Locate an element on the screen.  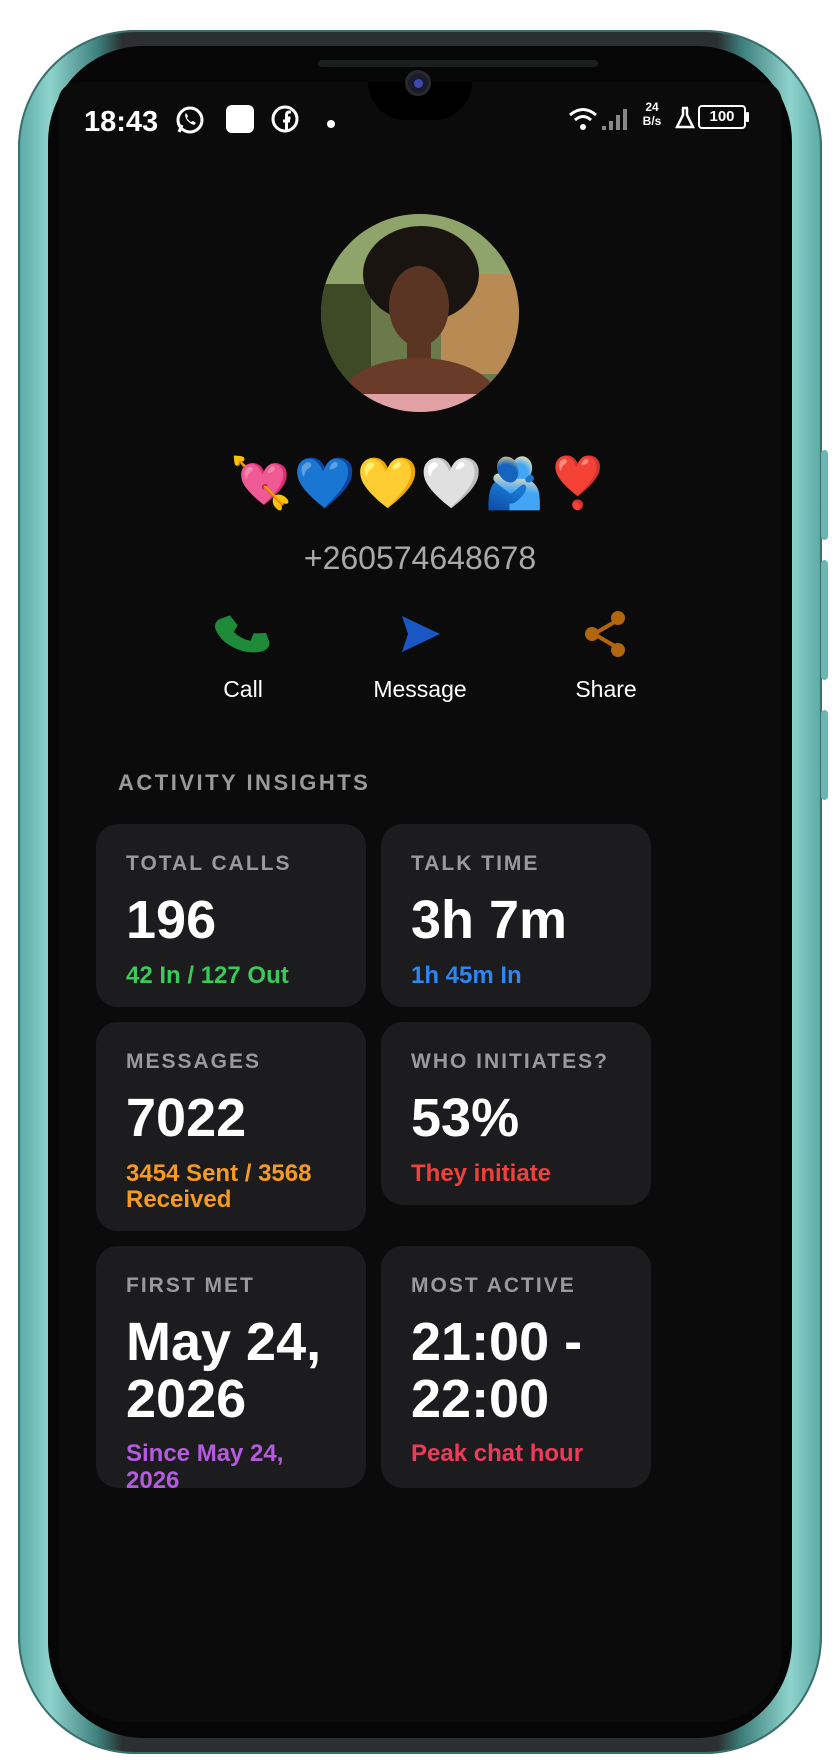
battery-icon: 100 is located at coordinates (724, 117).